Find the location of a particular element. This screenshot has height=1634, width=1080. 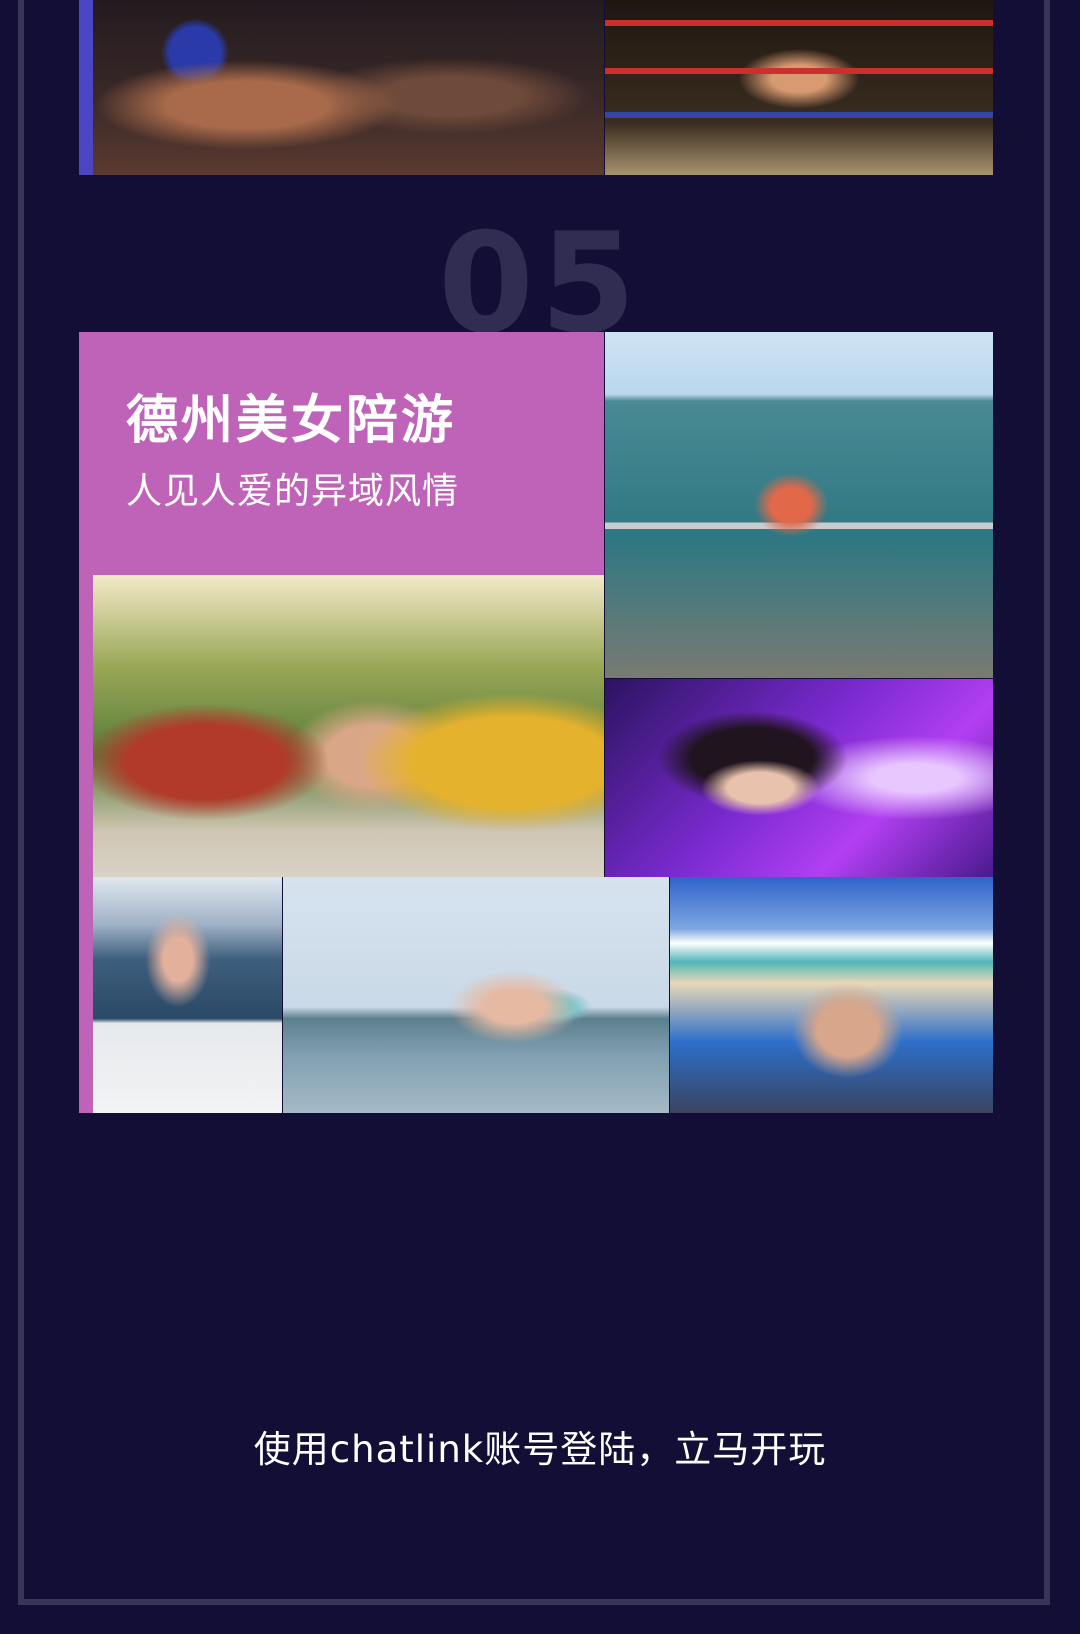

yacht-lounging-photo is located at coordinates (476, 995).